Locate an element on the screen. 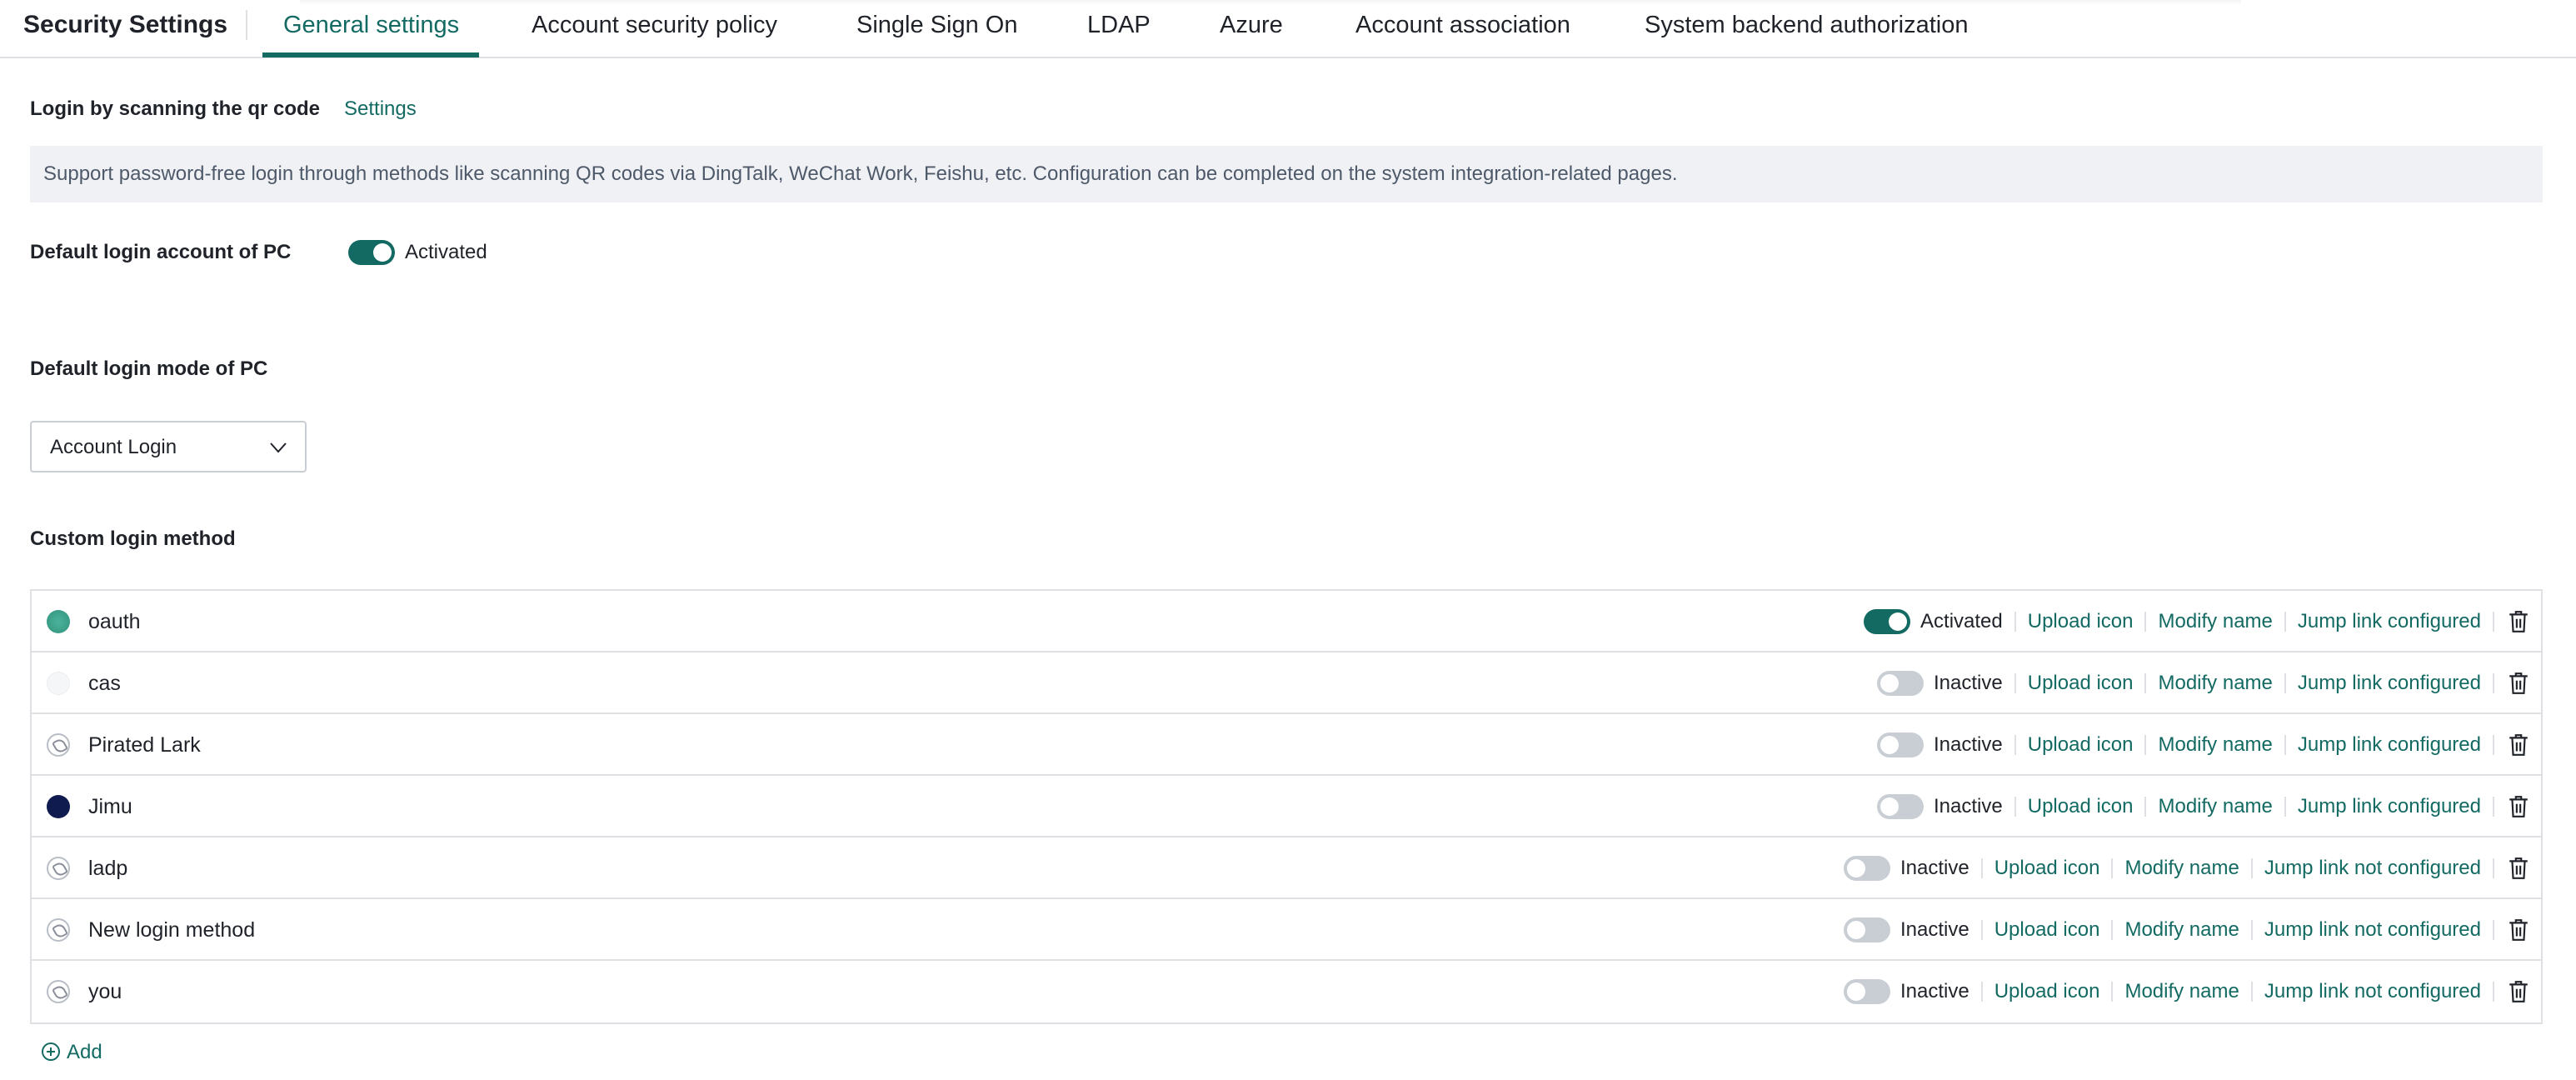 The height and width of the screenshot is (1080, 2576). default-mode-select: Account Login is located at coordinates (168, 446).